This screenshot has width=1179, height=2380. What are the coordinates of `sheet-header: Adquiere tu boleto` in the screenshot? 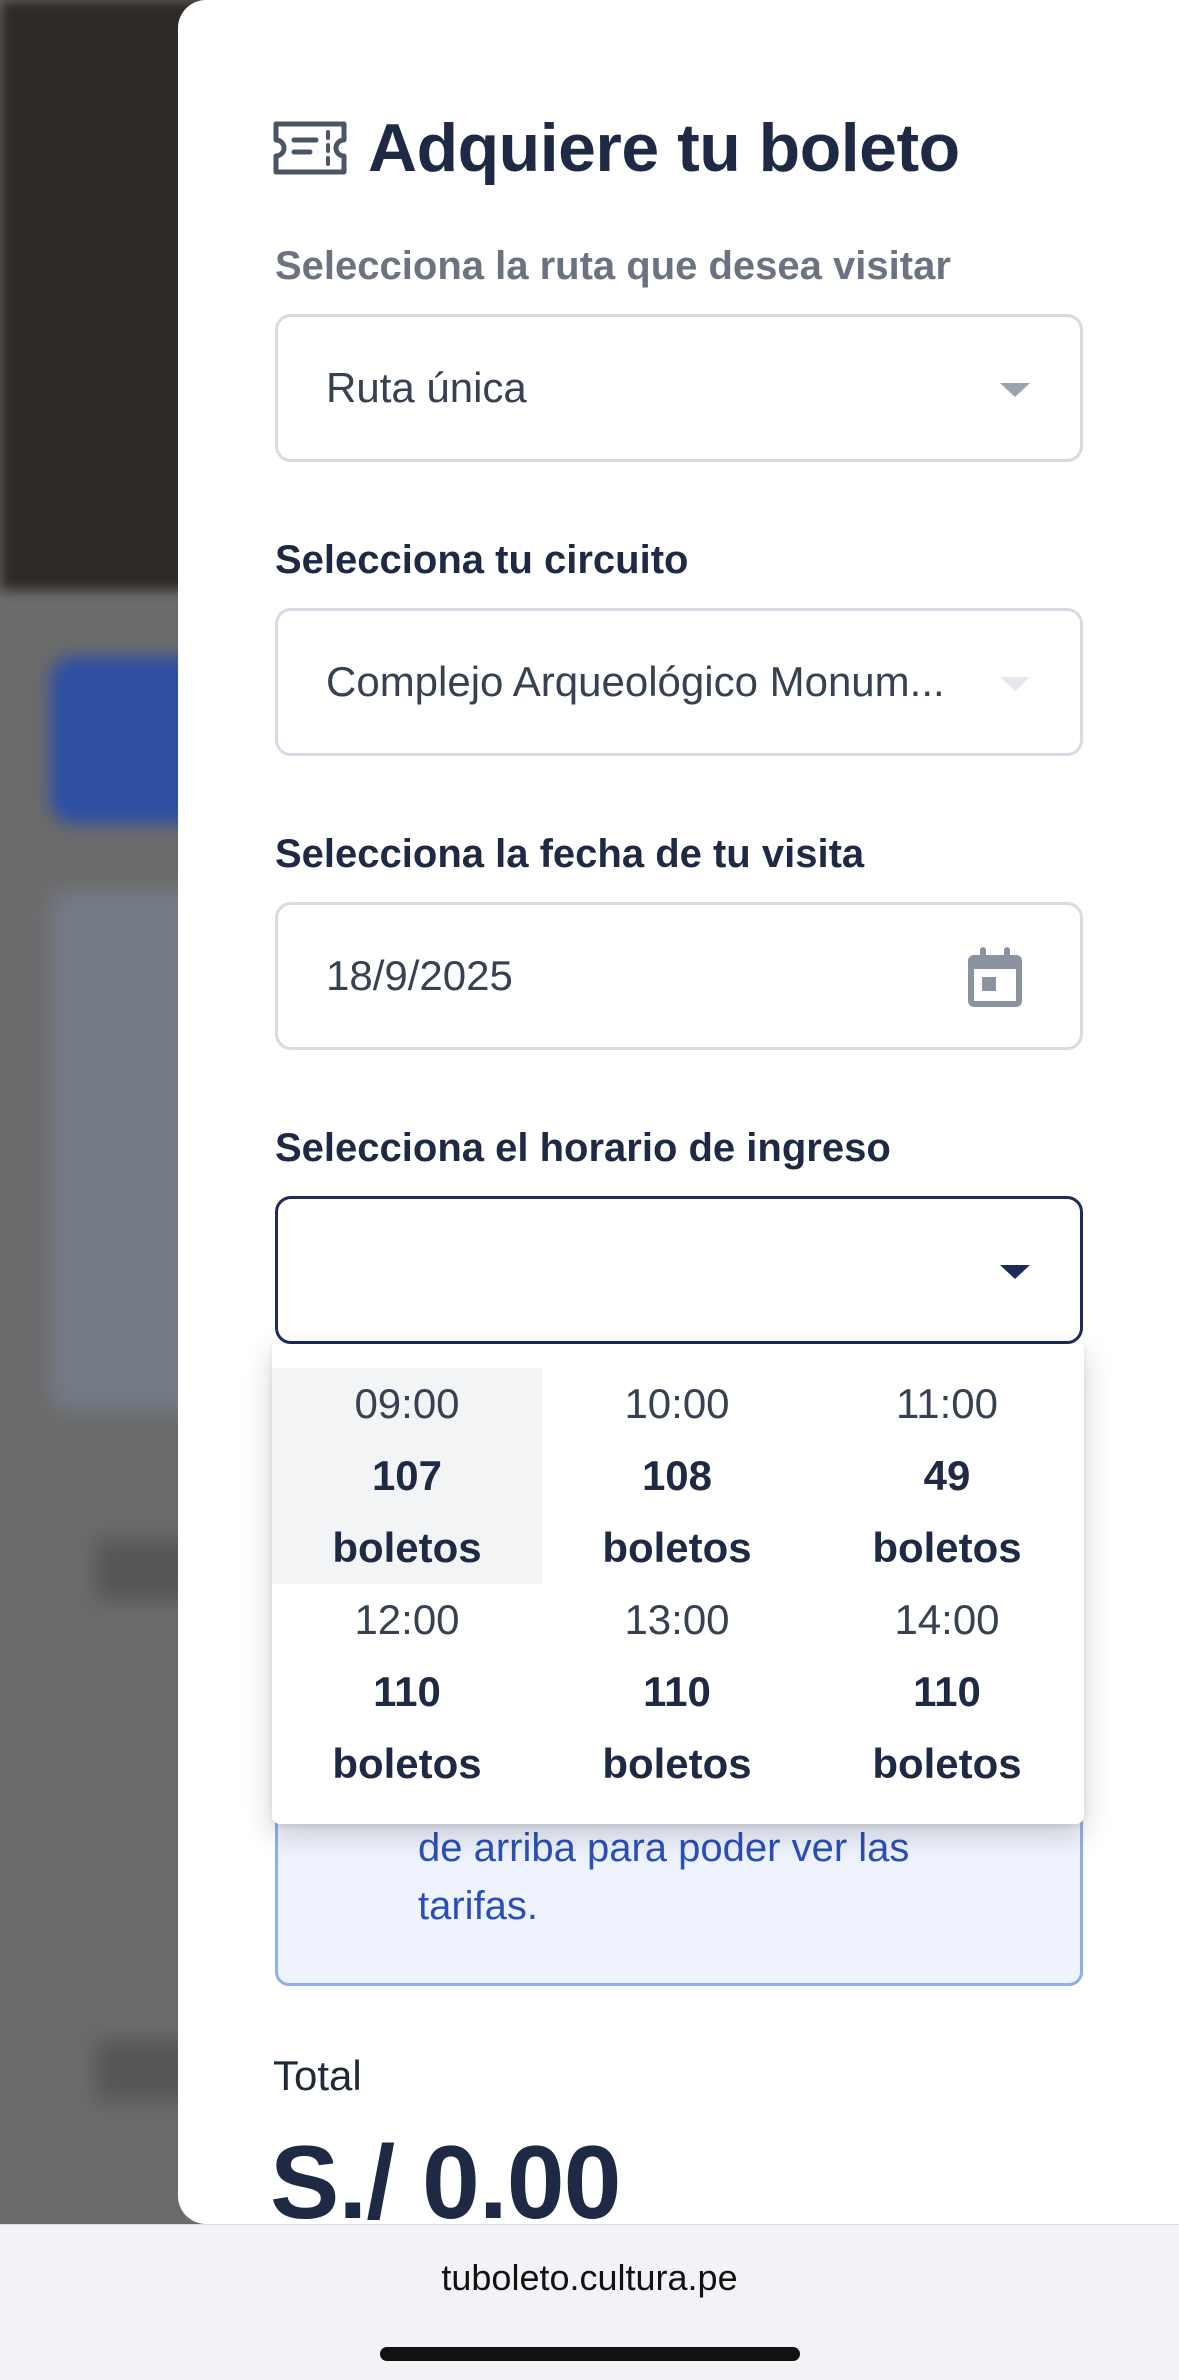 It's located at (615, 148).